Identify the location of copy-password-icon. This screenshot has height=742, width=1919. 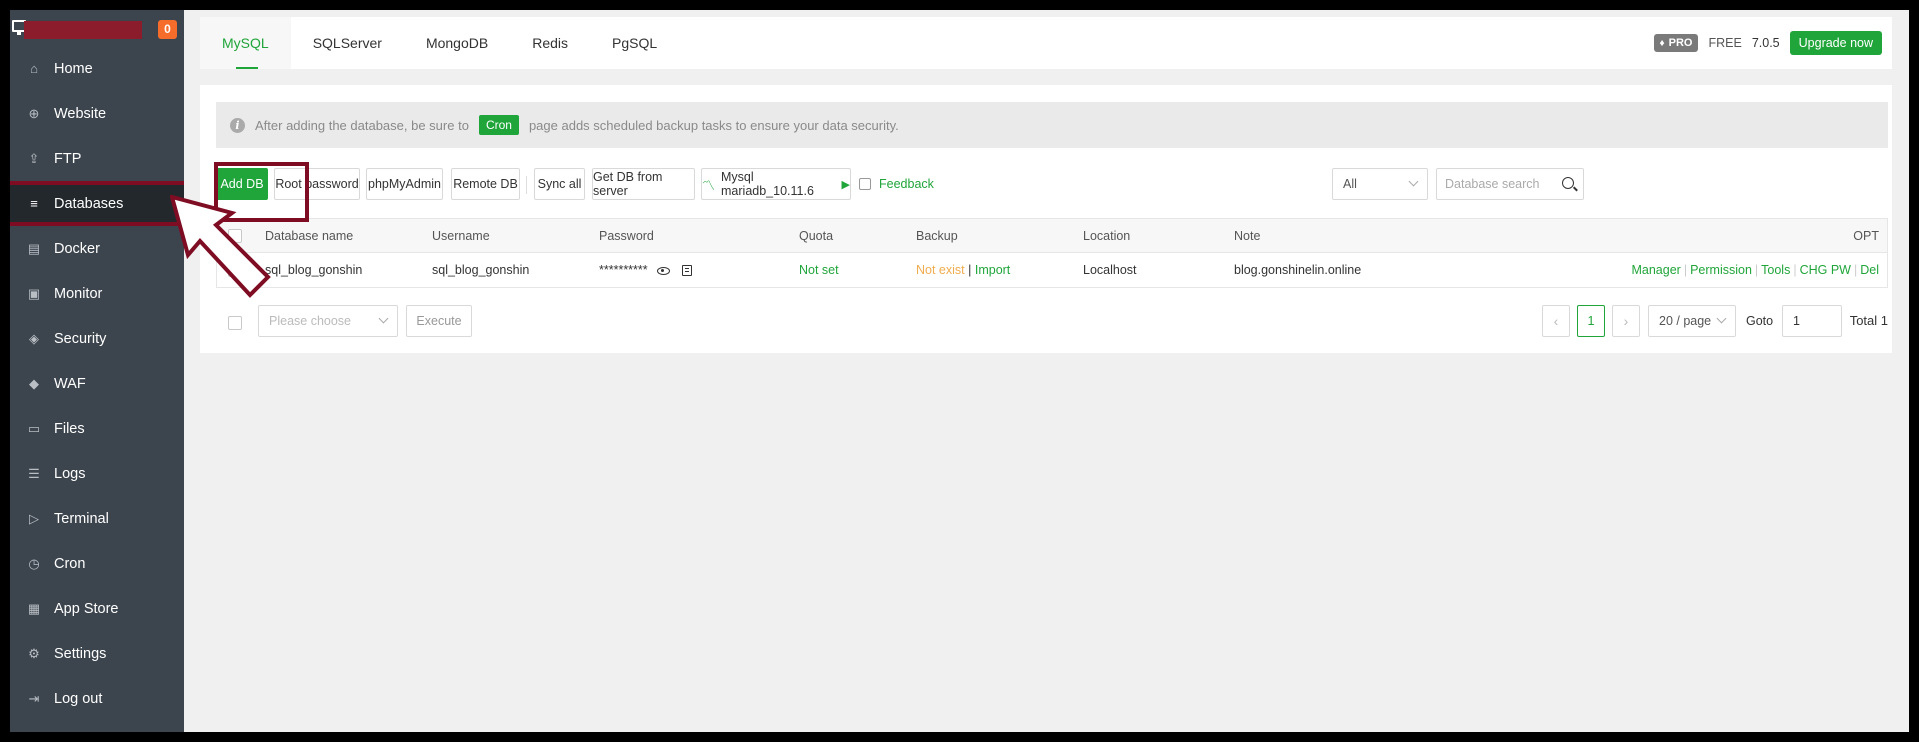
(686, 271).